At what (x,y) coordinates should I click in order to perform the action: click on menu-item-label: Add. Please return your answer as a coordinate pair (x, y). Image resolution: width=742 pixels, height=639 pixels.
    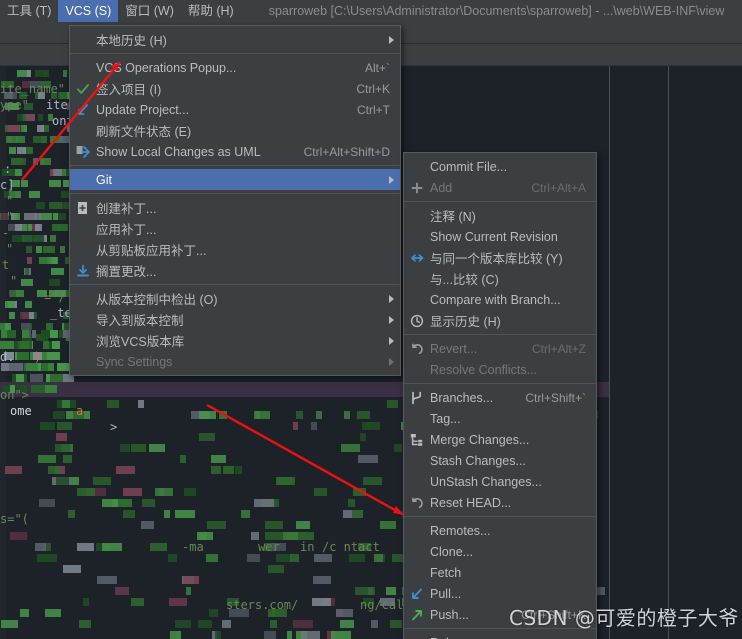
    Looking at the image, I should click on (441, 187).